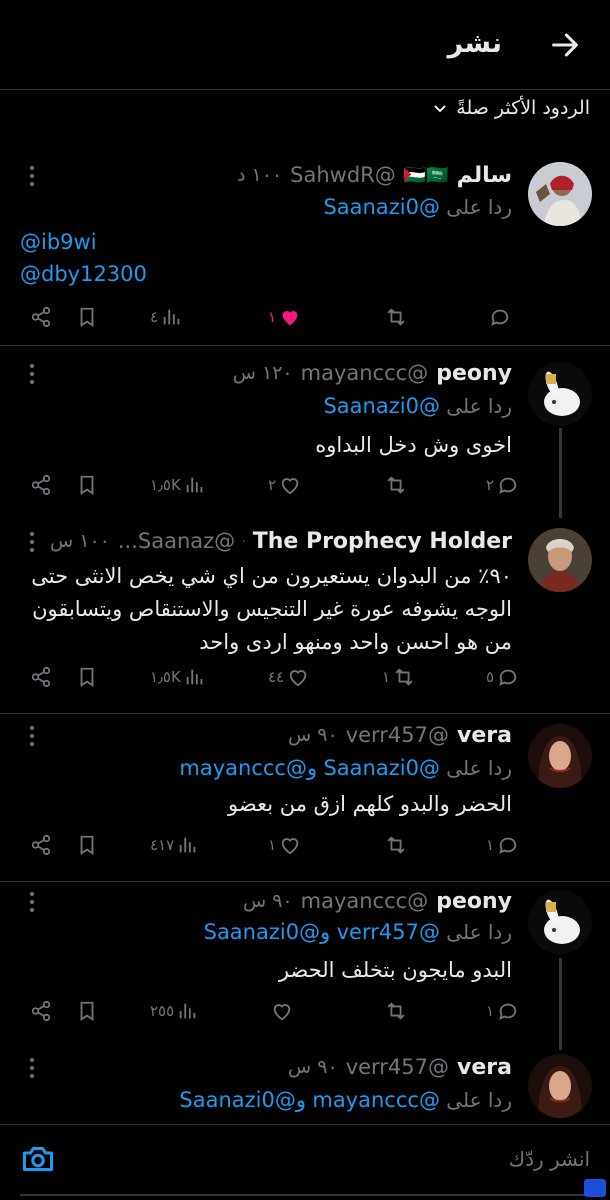 Image resolution: width=610 pixels, height=1200 pixels. I want to click on views-button: ٢٥٥, so click(174, 1011).